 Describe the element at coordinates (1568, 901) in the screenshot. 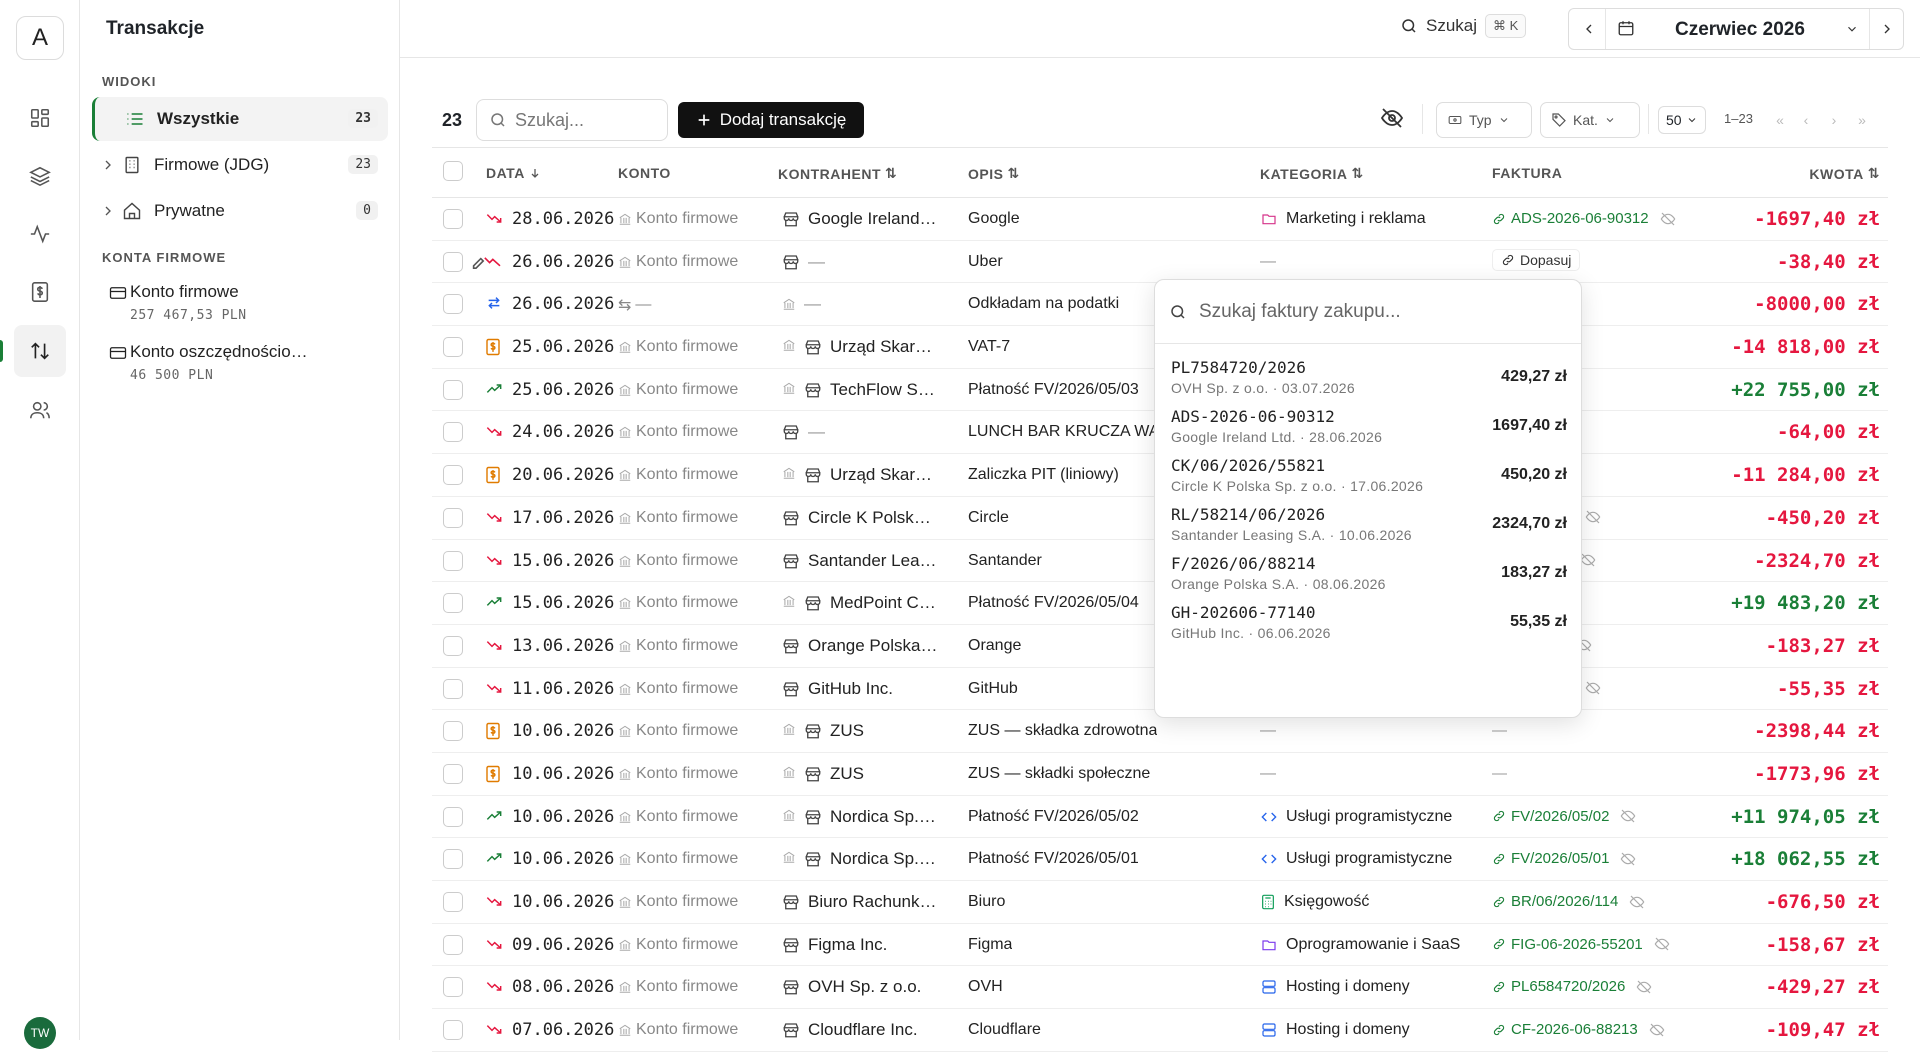

I see `row-invoice: BR/06/2026/114` at that location.